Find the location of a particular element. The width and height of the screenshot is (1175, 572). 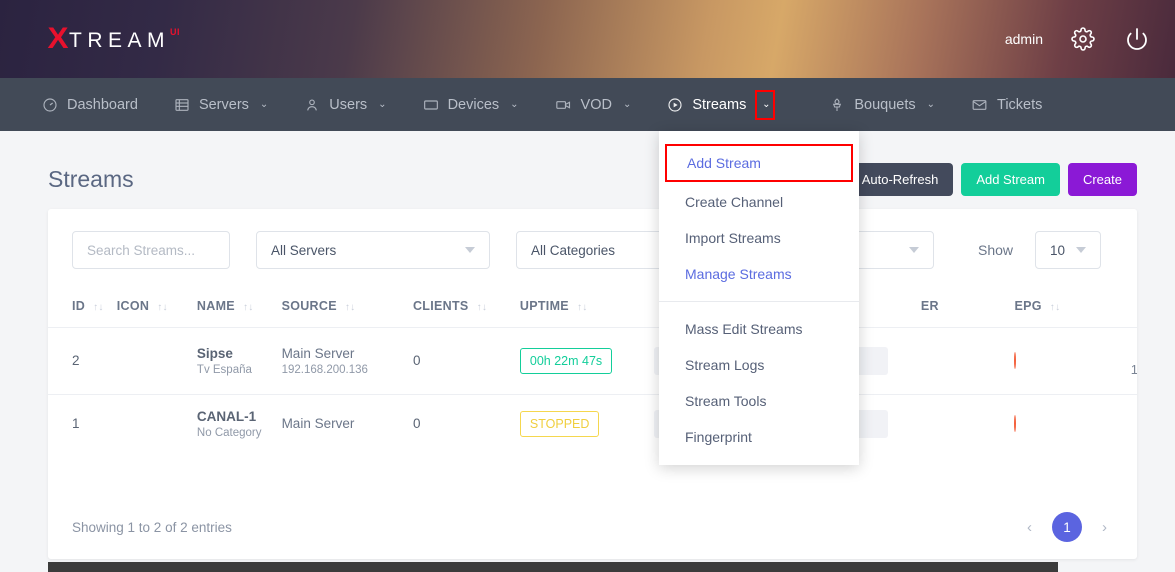

power-icon is located at coordinates (1137, 39).